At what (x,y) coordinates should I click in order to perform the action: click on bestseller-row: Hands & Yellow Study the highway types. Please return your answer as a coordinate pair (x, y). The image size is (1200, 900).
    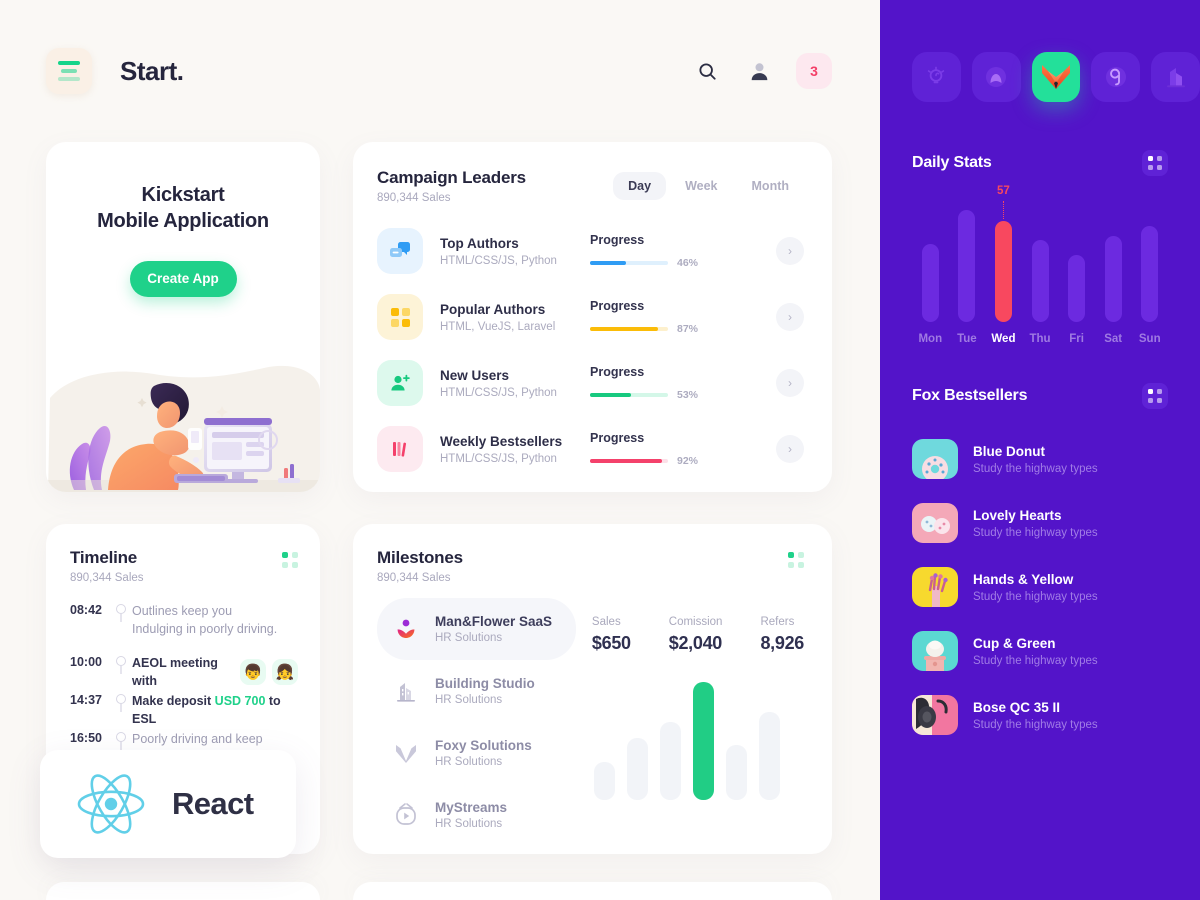
    Looking at the image, I should click on (1040, 587).